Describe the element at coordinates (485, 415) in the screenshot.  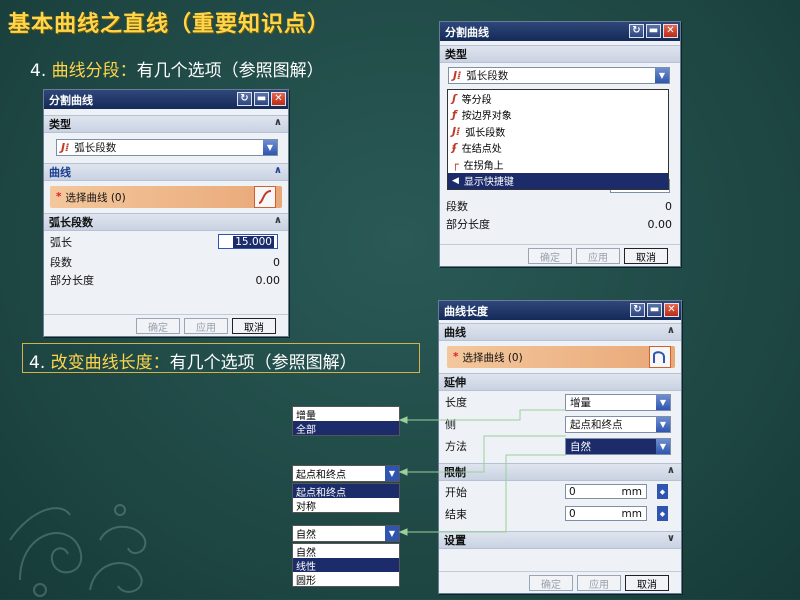
I see `connector-length` at that location.